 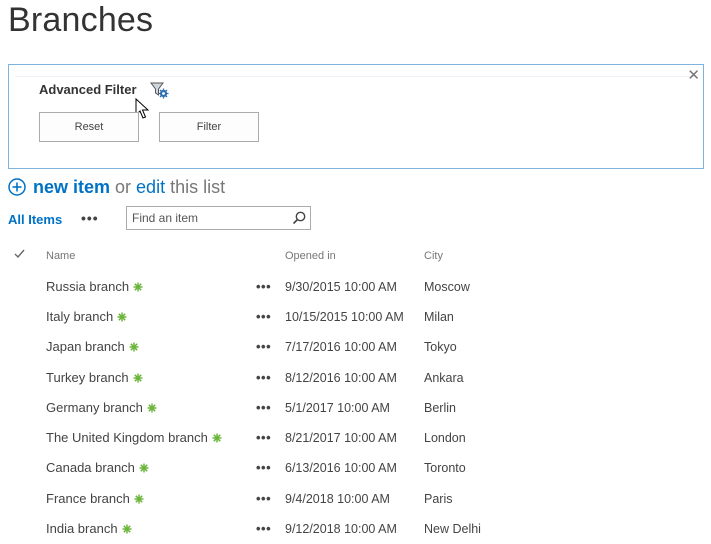 What do you see at coordinates (35, 219) in the screenshot?
I see `view-all-items: All Items` at bounding box center [35, 219].